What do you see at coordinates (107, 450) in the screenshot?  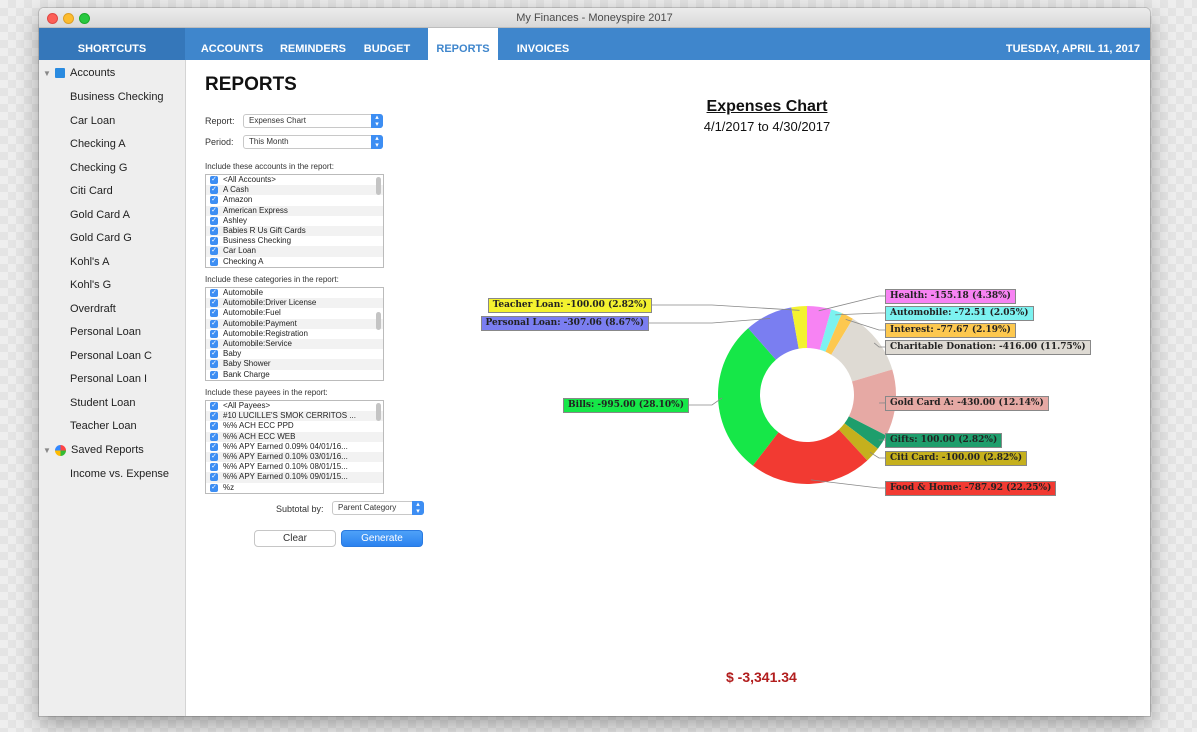 I see `sidebar-group-label: Saved Reports` at bounding box center [107, 450].